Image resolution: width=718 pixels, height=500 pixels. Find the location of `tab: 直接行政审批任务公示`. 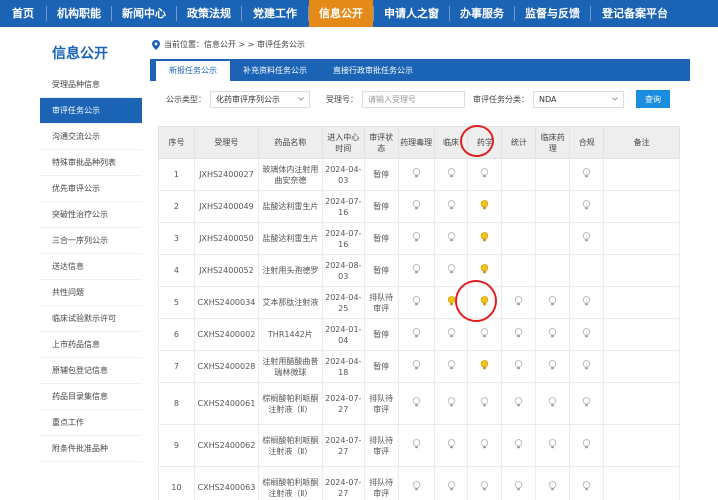

tab: 直接行政审批任务公示 is located at coordinates (373, 71).